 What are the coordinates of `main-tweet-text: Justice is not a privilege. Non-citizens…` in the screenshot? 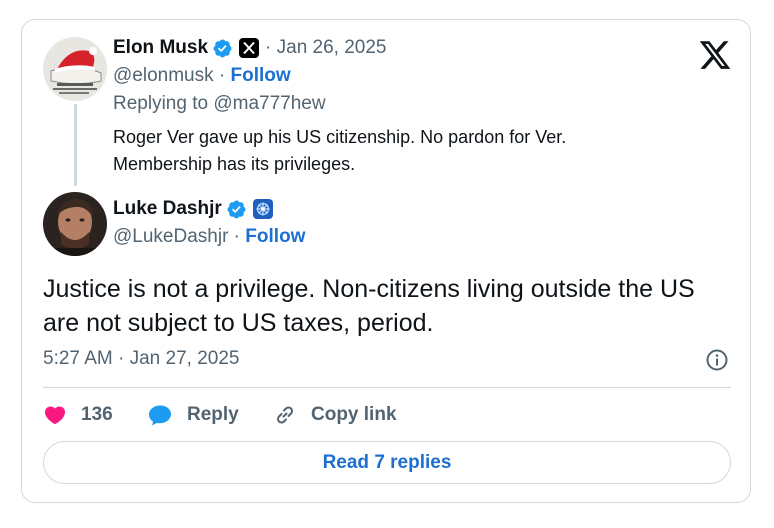 It's located at (393, 306).